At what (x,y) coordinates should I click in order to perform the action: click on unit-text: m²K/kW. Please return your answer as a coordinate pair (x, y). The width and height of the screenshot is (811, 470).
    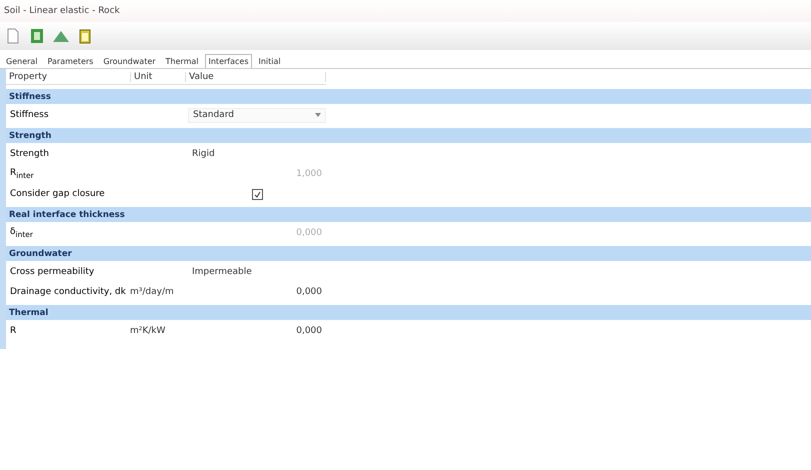
    Looking at the image, I should click on (148, 331).